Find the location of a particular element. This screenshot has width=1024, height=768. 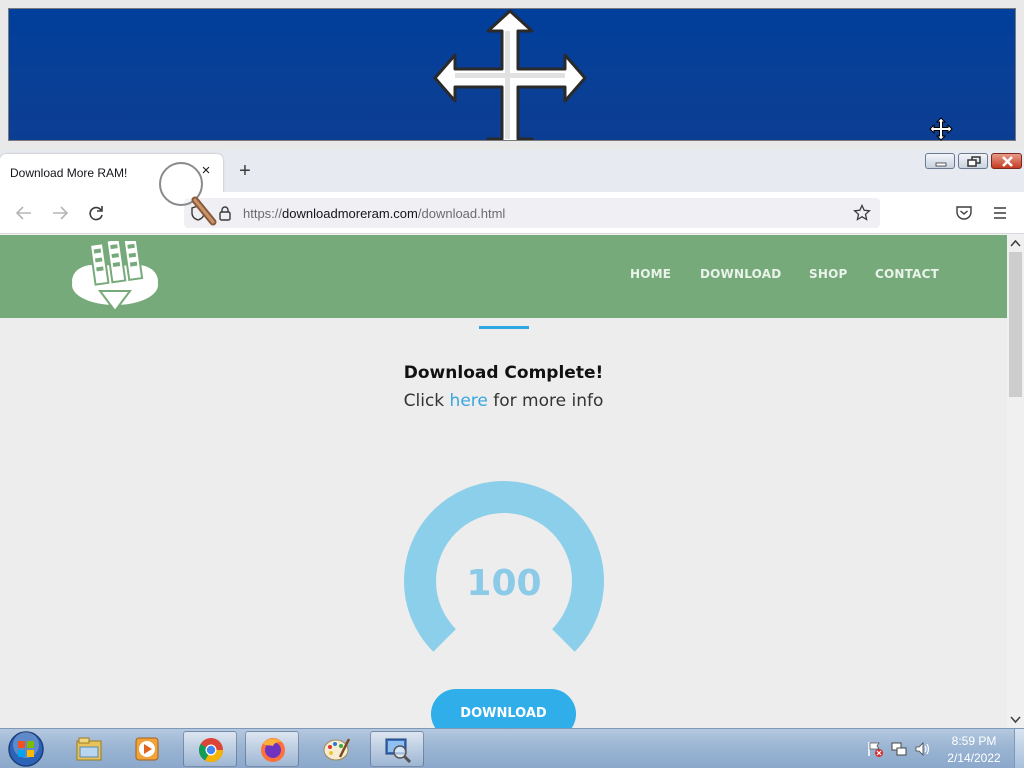

nav-contact-link: CONTACT is located at coordinates (907, 274).